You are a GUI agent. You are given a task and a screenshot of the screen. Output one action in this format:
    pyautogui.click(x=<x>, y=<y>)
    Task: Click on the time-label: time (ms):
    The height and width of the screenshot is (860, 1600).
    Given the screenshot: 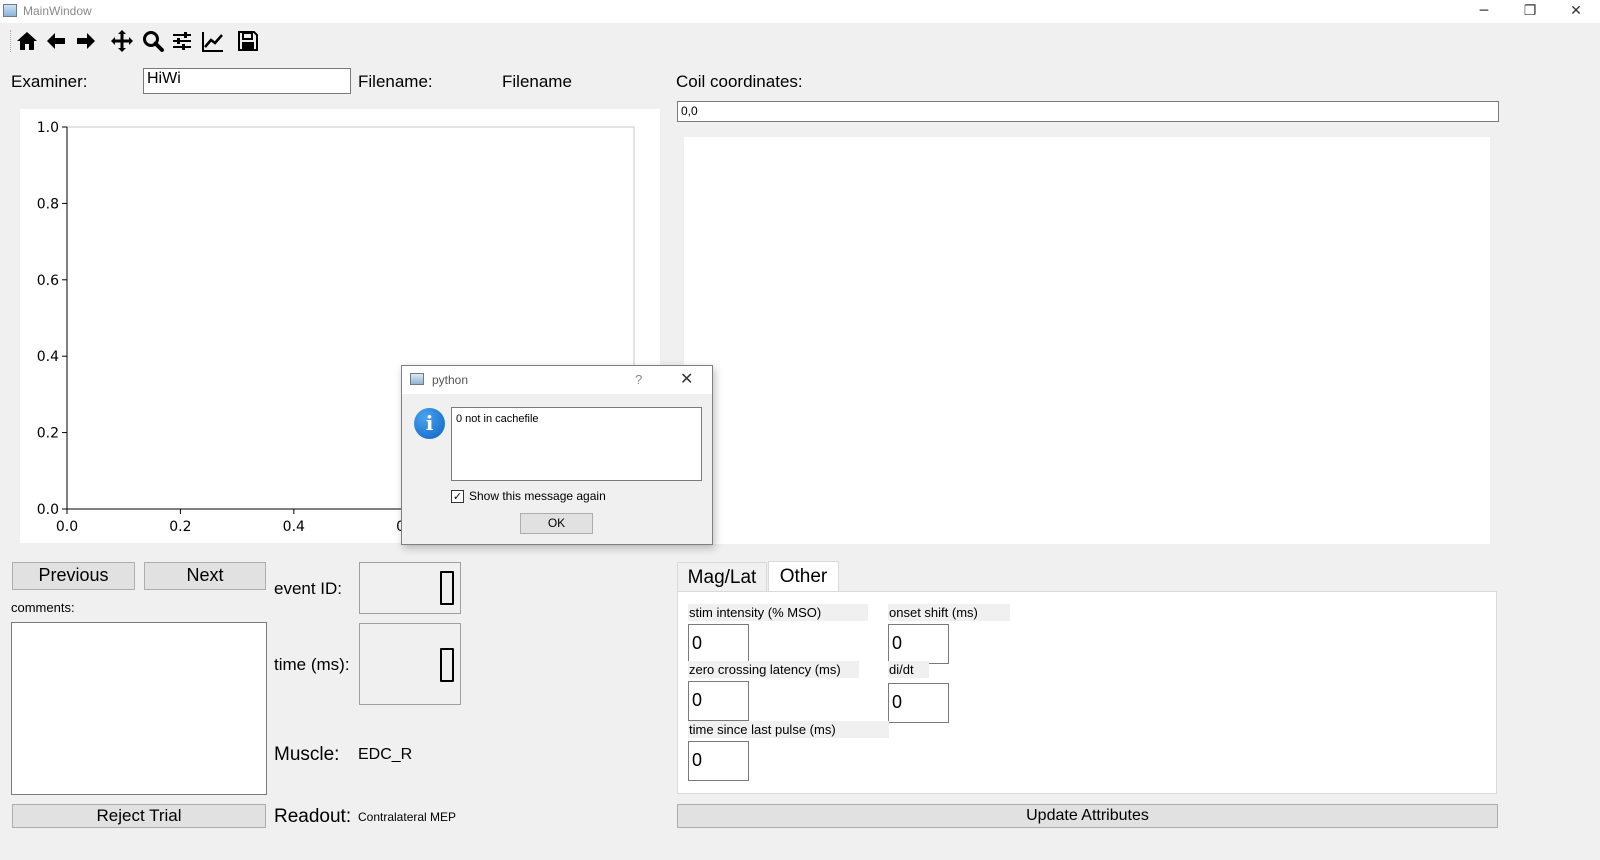 What is the action you would take?
    pyautogui.click(x=312, y=664)
    